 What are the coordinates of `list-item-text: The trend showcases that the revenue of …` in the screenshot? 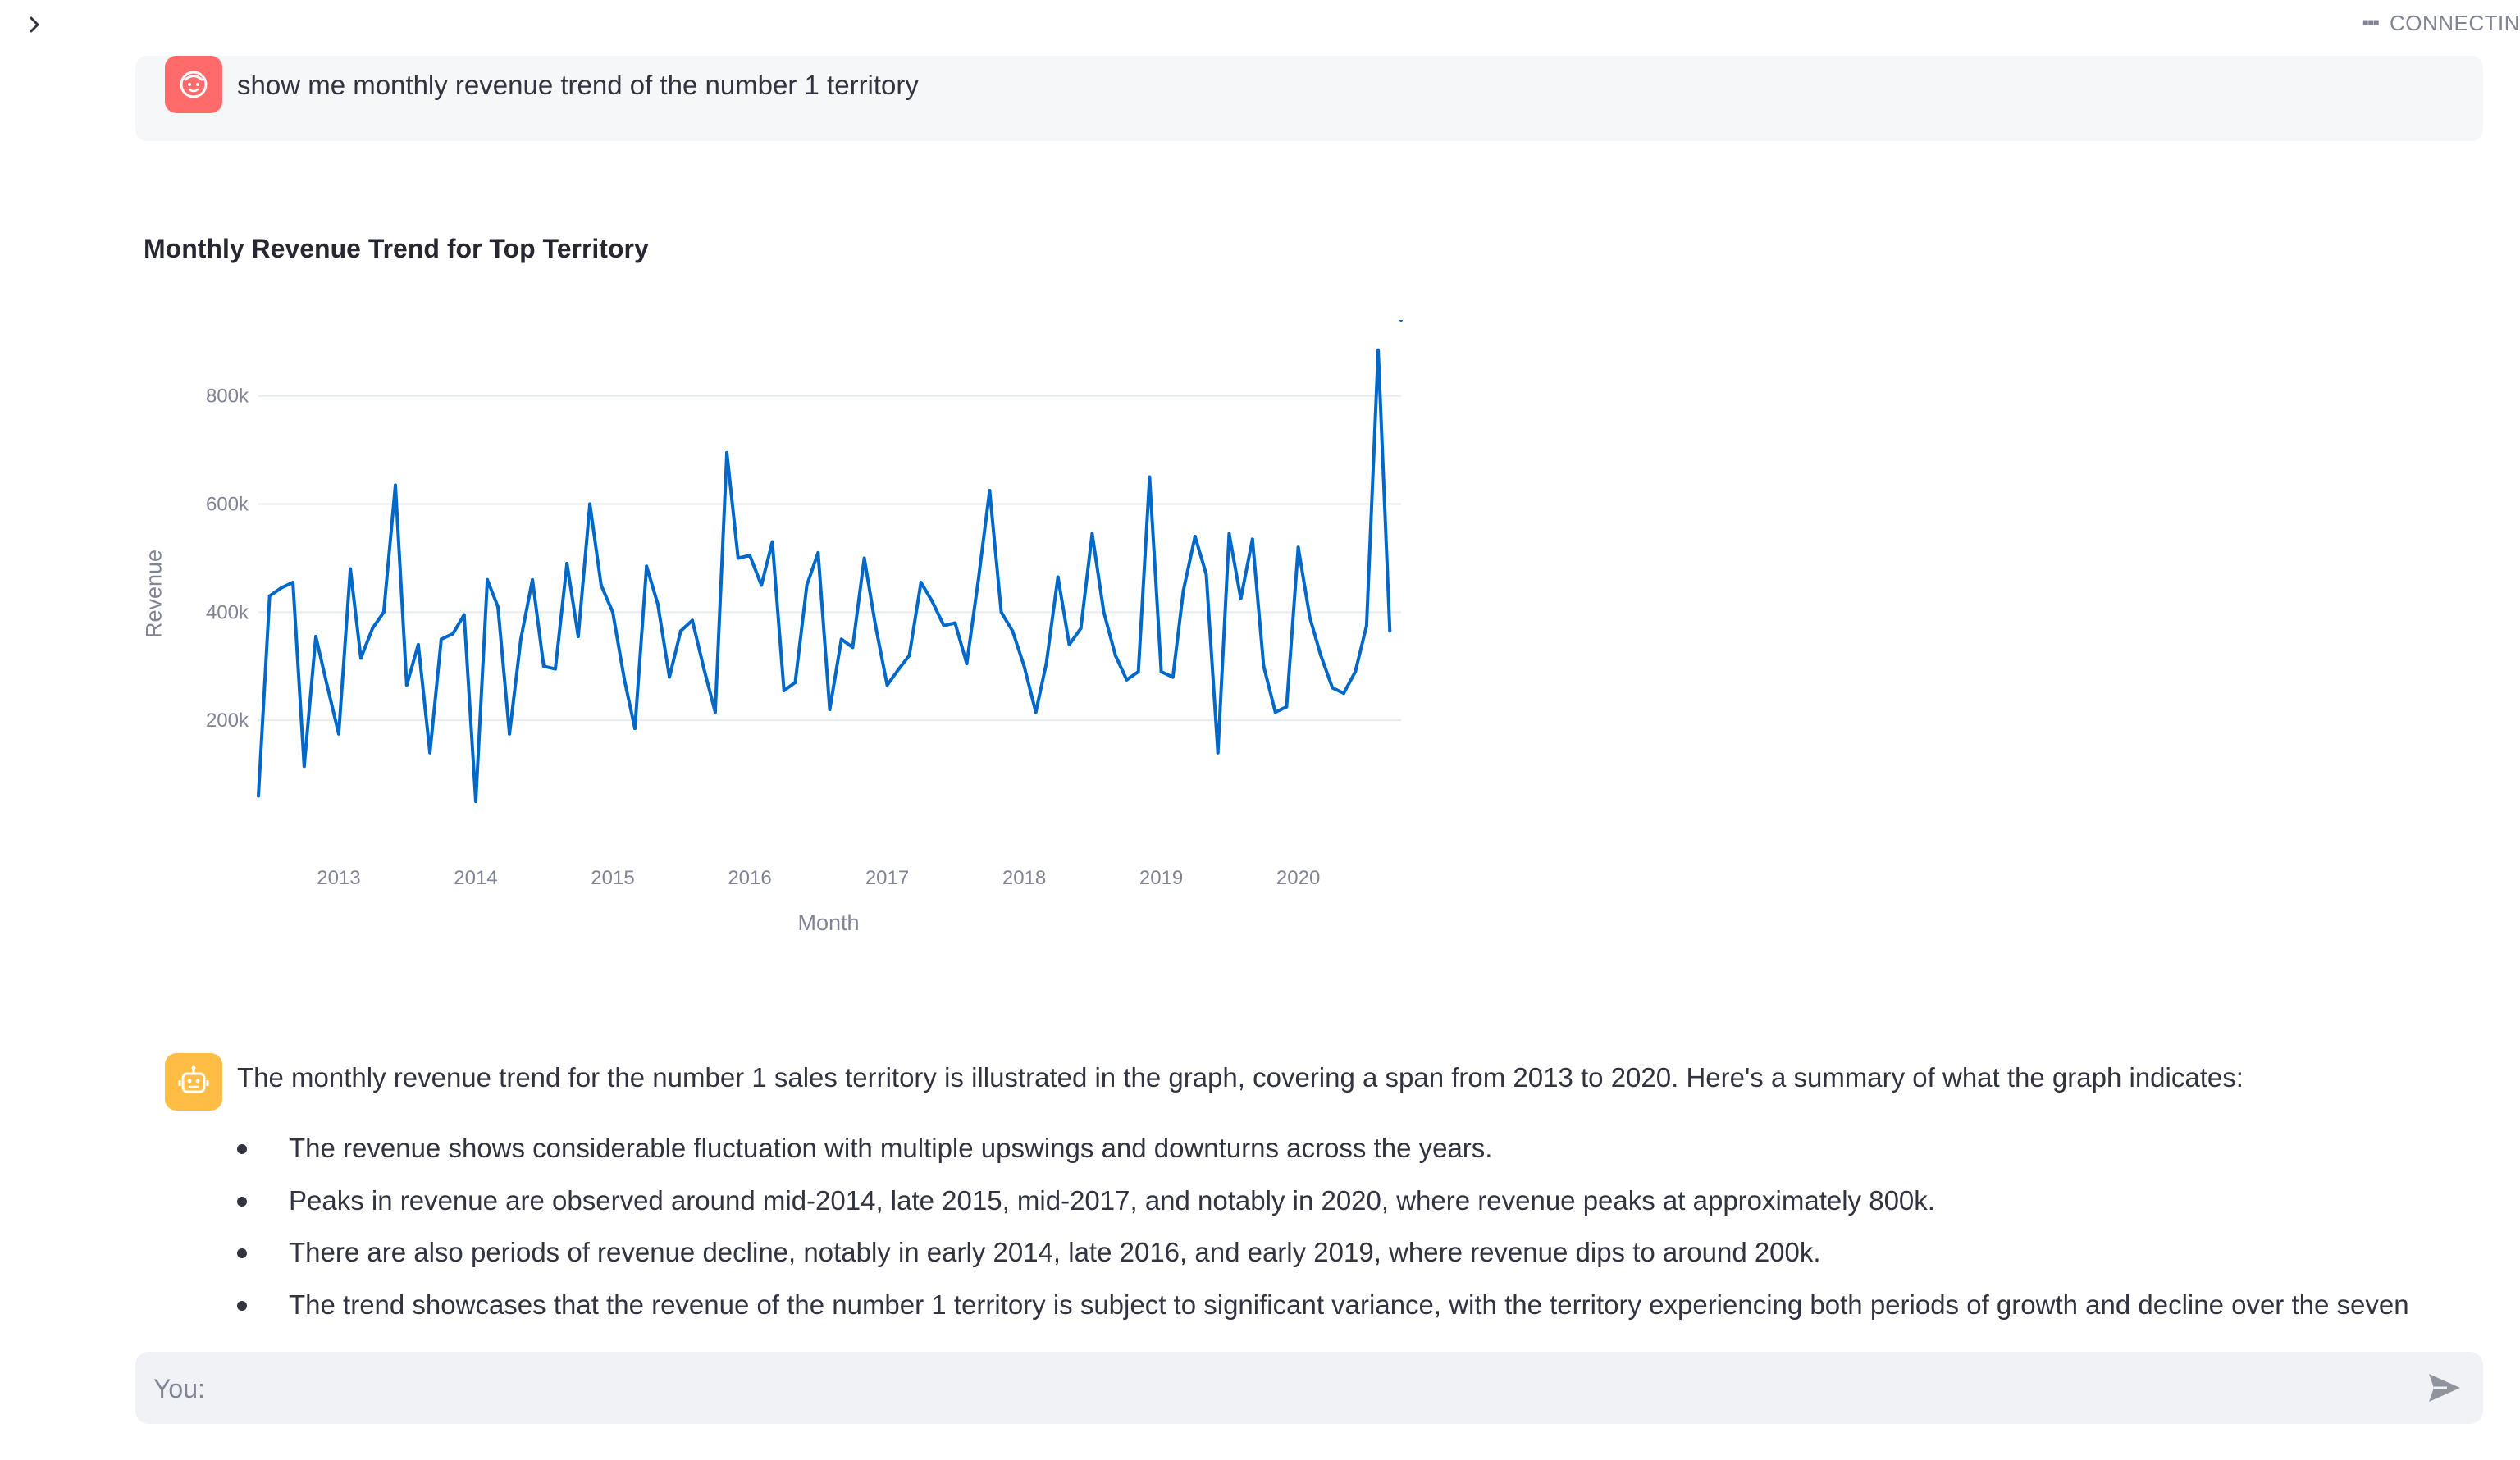 It's located at (1349, 1304).